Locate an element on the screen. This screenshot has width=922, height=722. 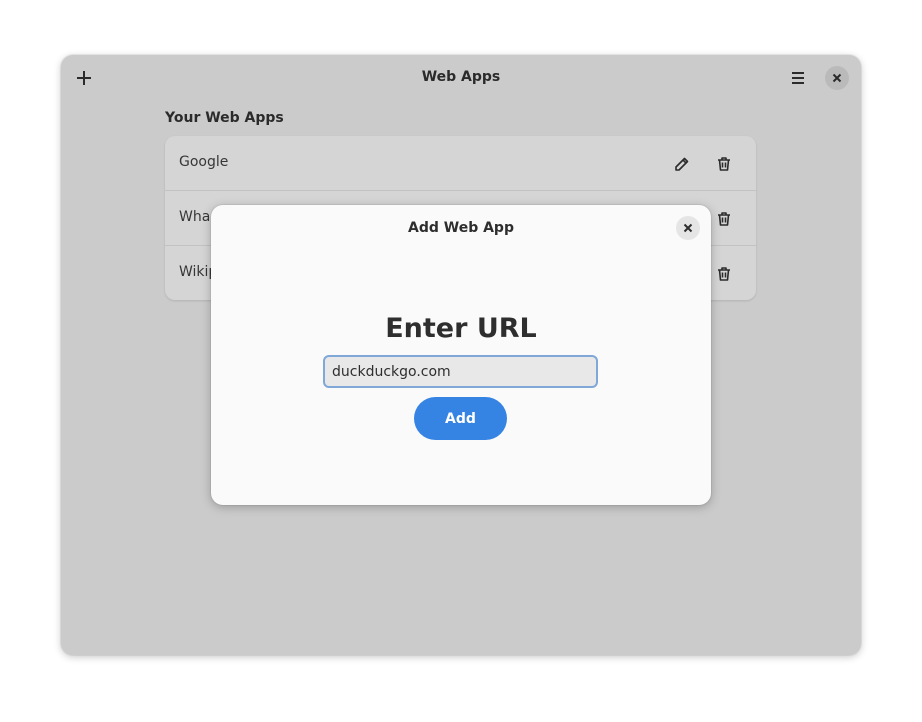
close-icon is located at coordinates (688, 228).